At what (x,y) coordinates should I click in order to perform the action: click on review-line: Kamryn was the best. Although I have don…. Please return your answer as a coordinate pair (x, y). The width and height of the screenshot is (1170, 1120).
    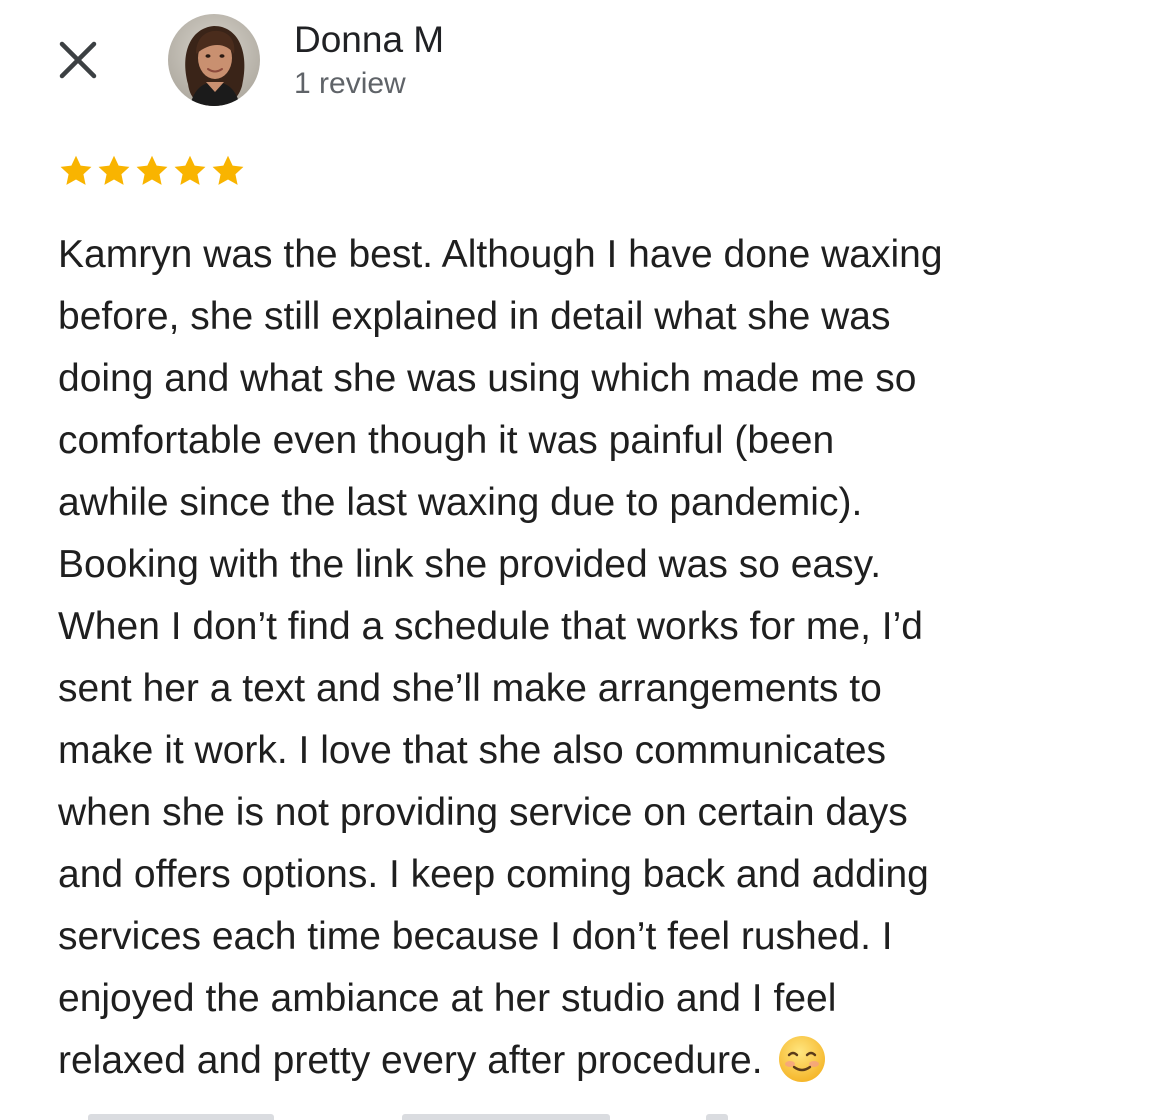
    Looking at the image, I should click on (598, 255).